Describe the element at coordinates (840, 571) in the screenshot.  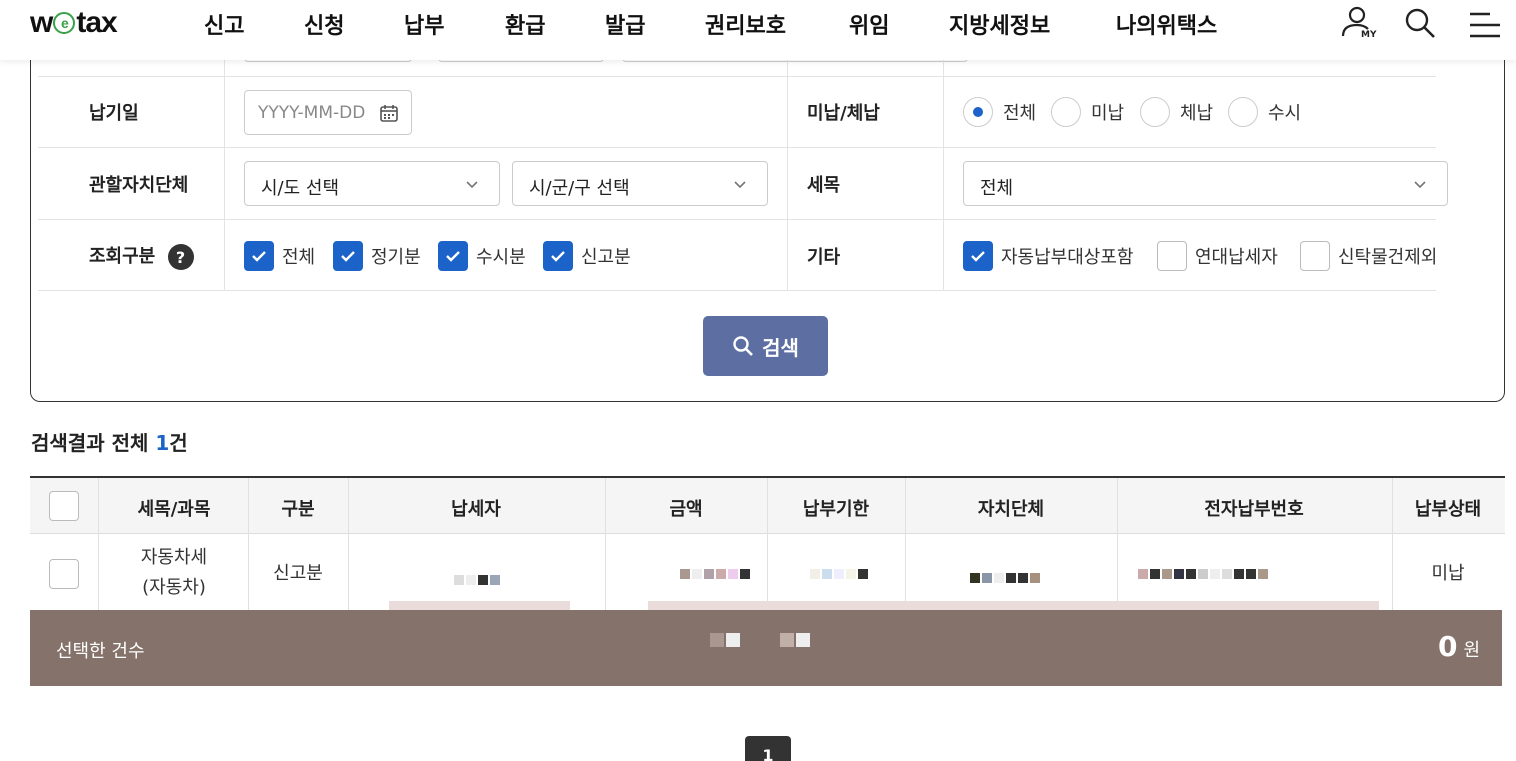
I see `redacted-due-date` at that location.